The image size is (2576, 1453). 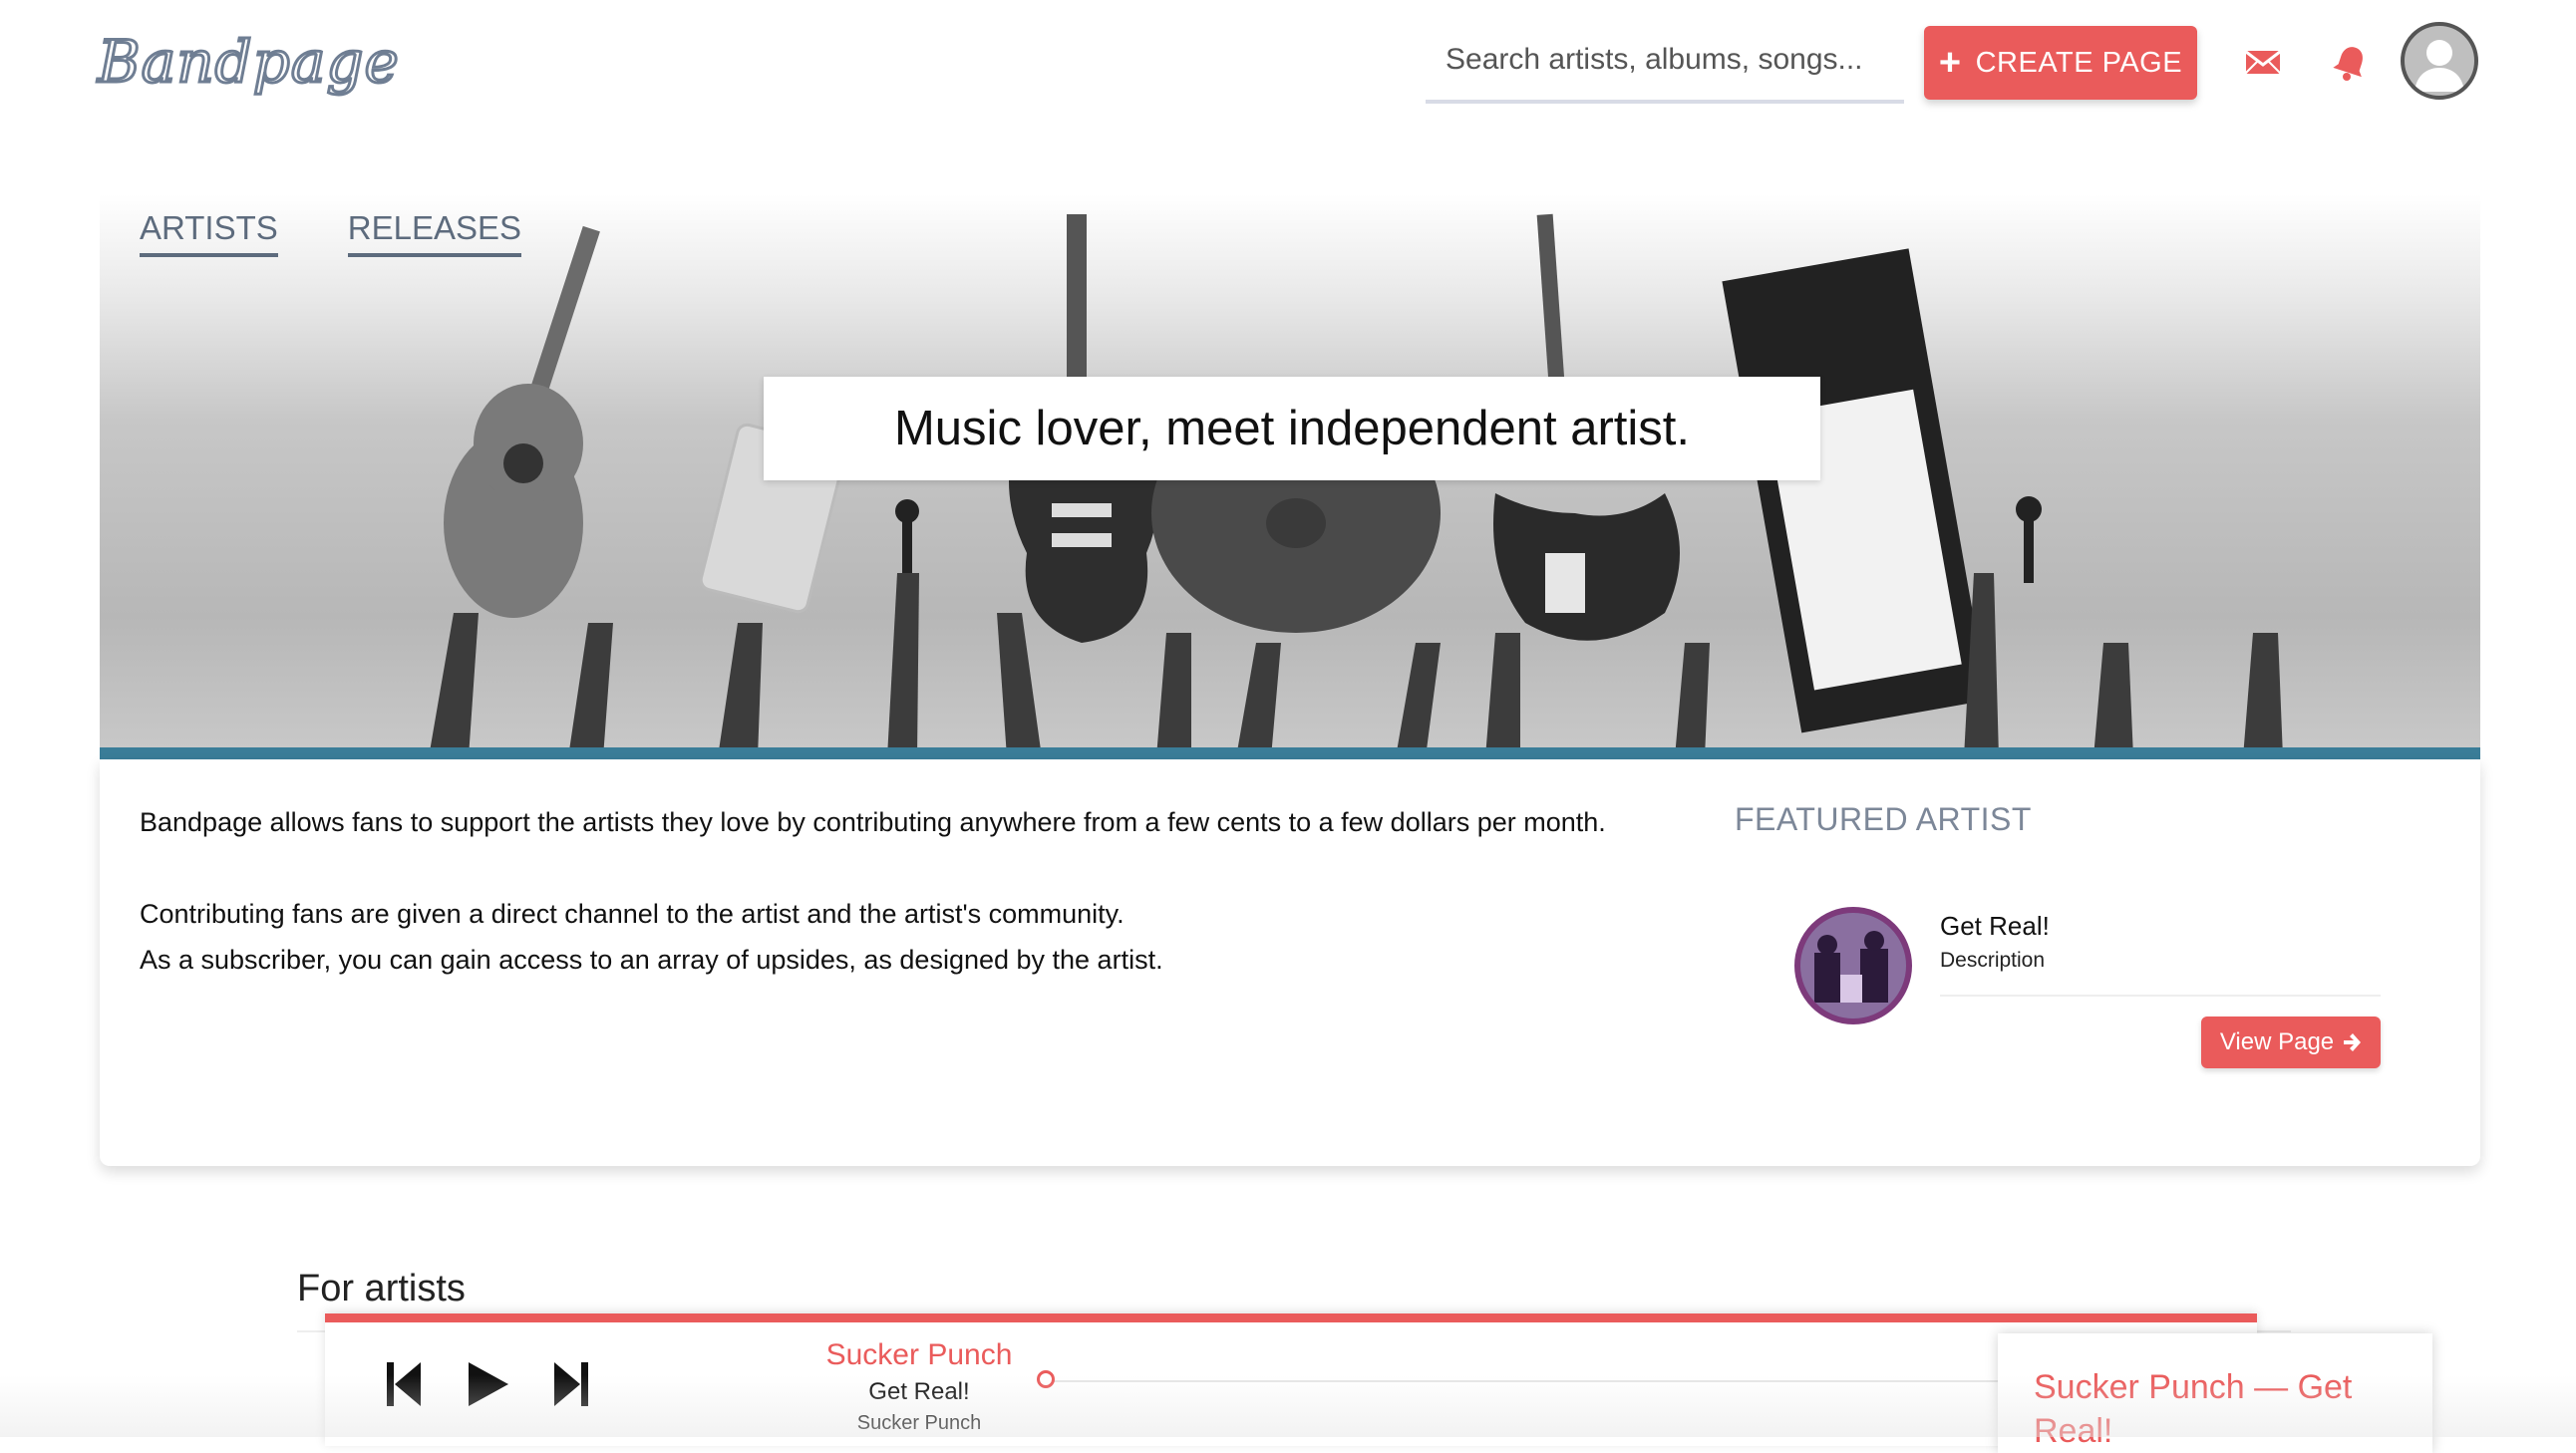 I want to click on track-album: Get Real!, so click(x=919, y=1391).